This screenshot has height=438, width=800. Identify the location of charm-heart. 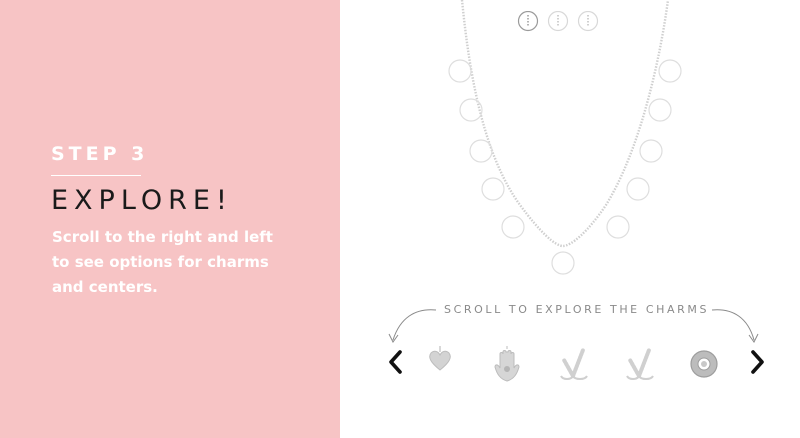
(440, 364).